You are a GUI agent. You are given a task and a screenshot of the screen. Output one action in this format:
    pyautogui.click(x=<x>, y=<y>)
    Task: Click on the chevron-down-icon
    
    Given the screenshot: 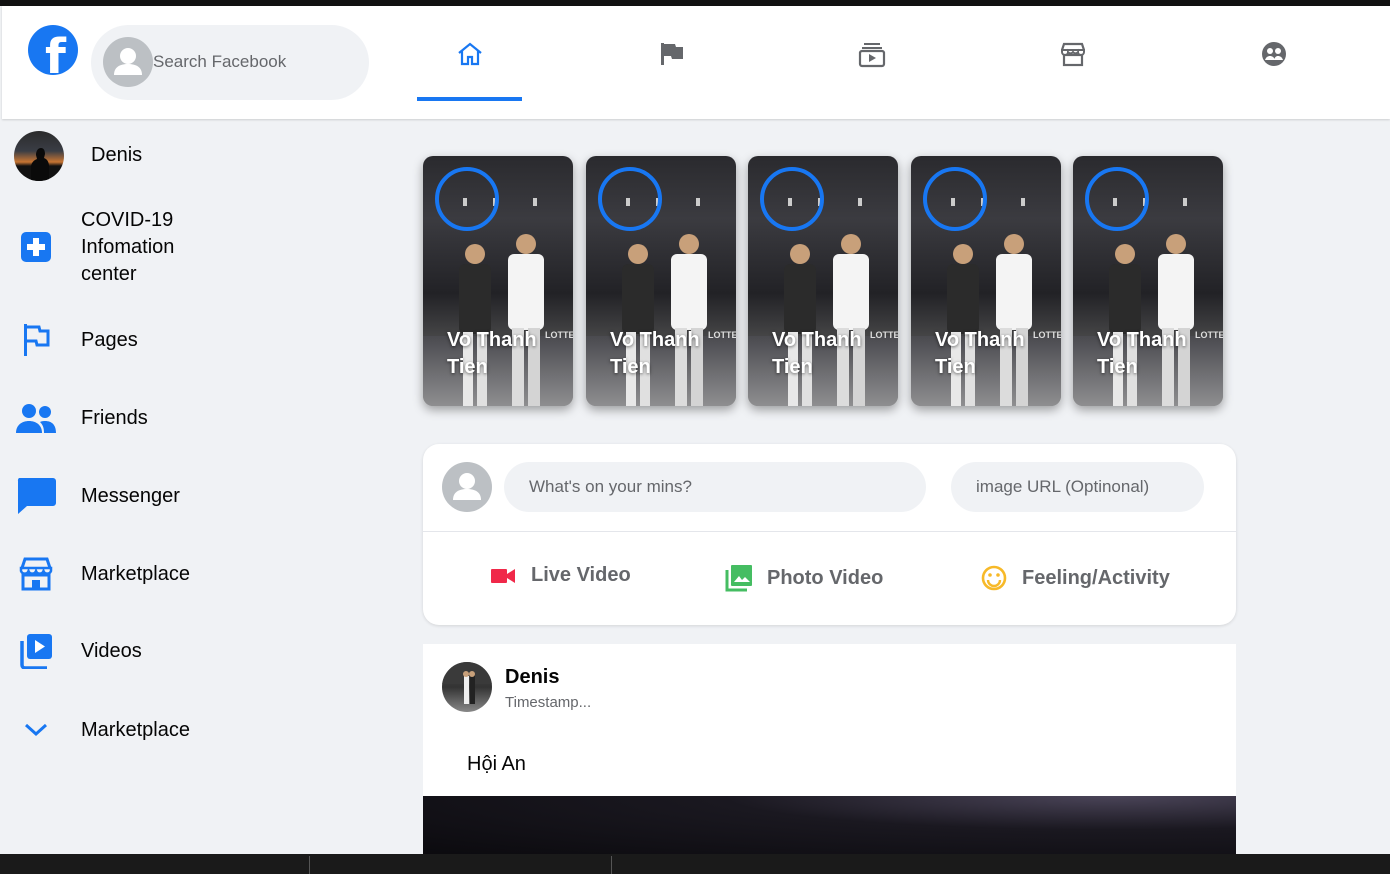 What is the action you would take?
    pyautogui.click(x=36, y=730)
    